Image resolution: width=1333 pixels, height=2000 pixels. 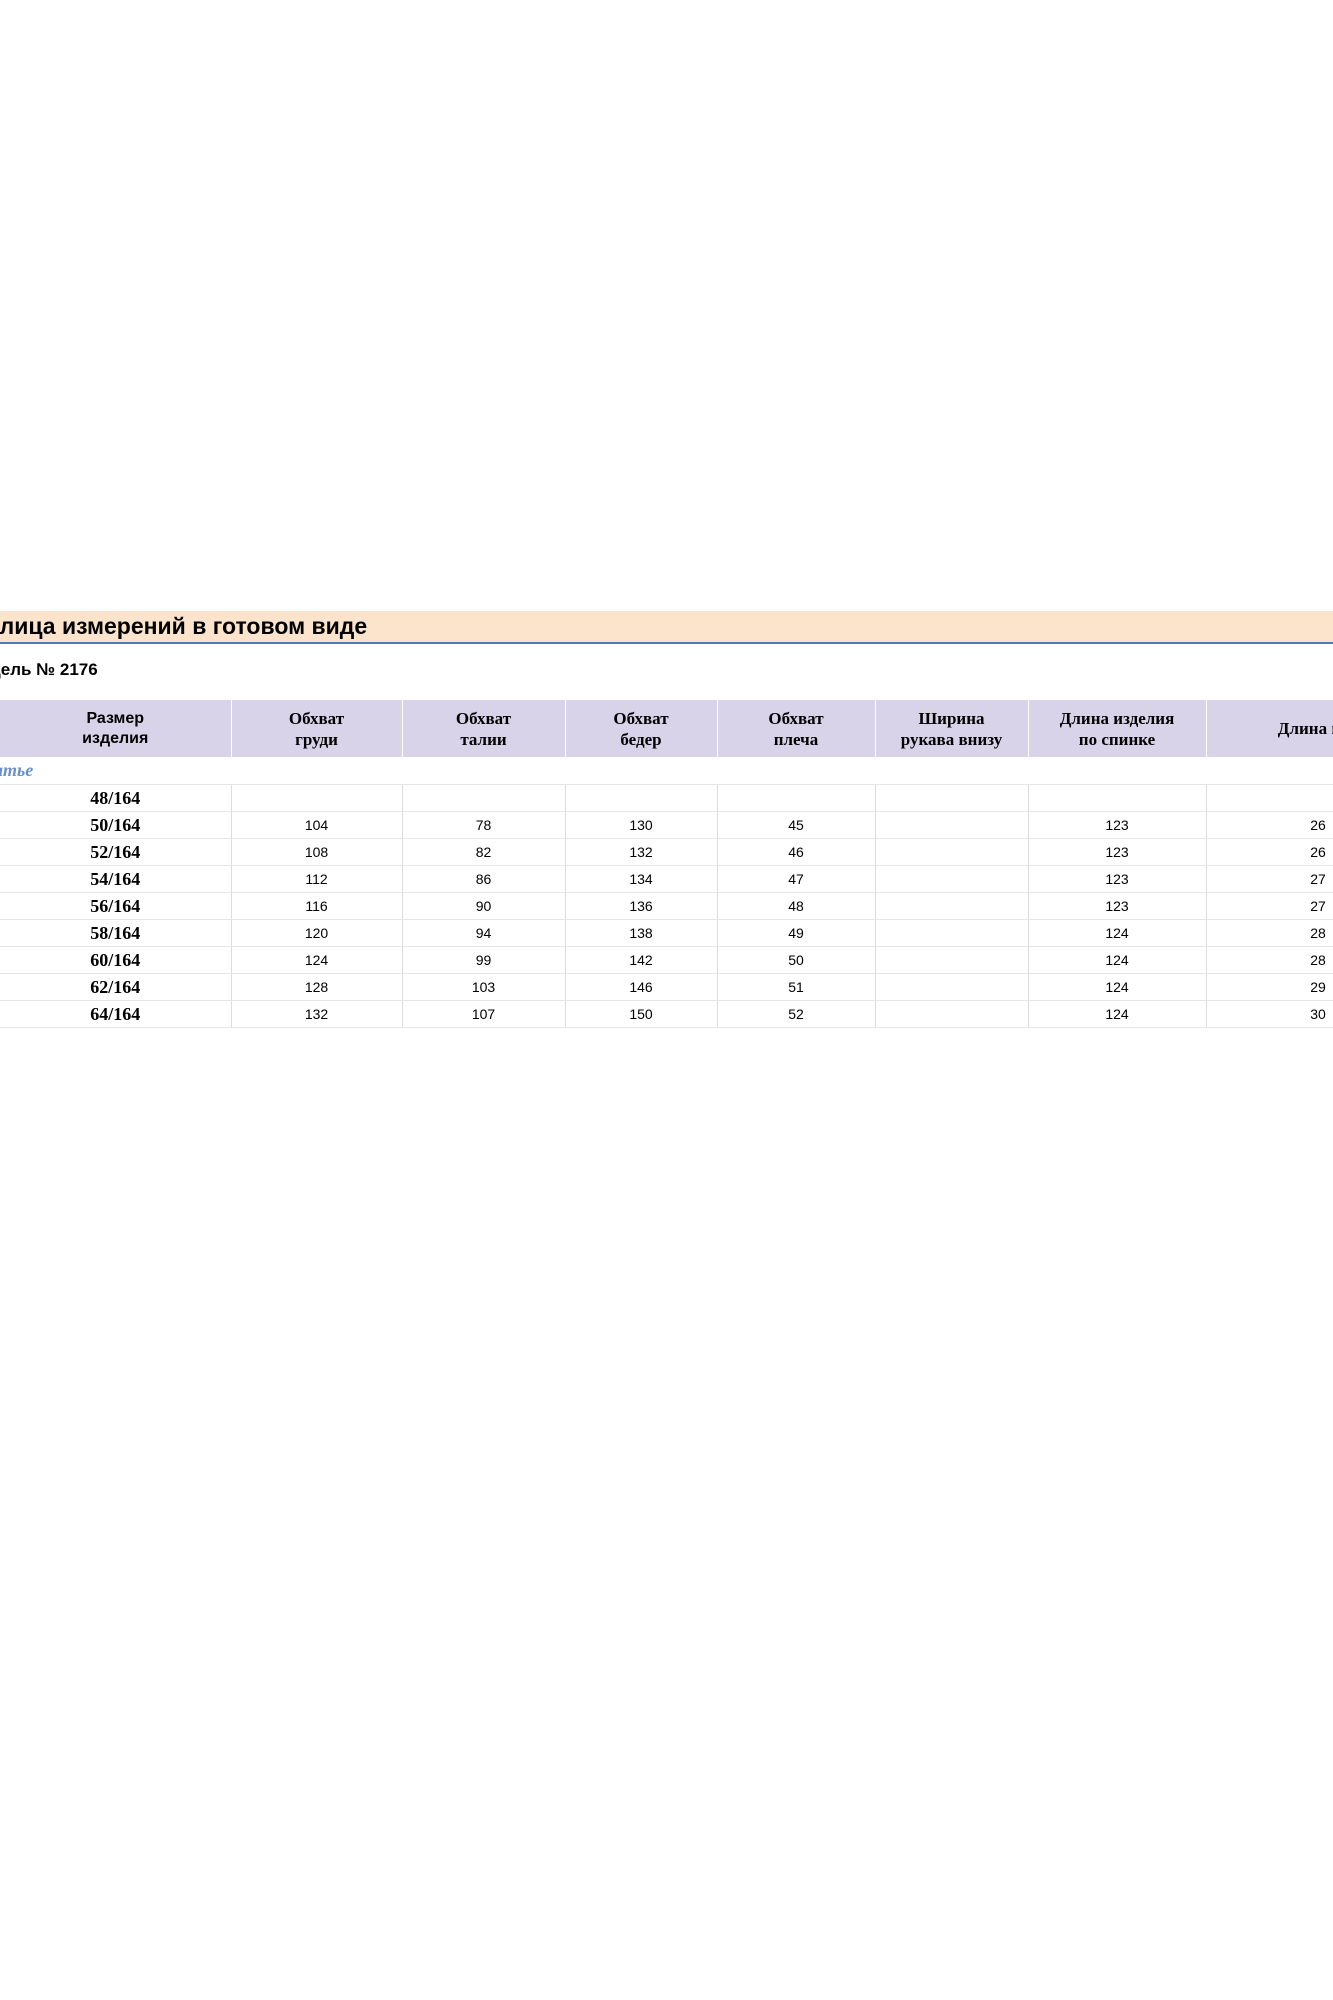 I want to click on header-chest: Обхват груди, so click(x=317, y=728).